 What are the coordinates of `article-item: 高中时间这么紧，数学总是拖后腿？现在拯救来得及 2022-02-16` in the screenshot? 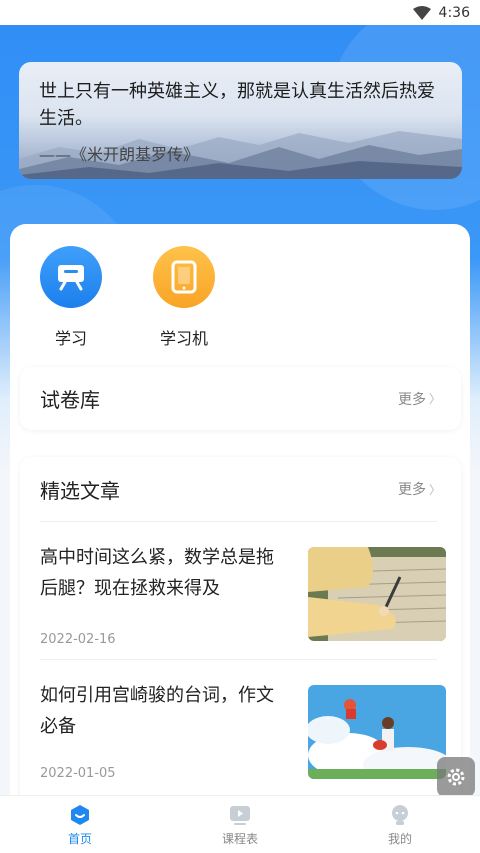 It's located at (243, 590).